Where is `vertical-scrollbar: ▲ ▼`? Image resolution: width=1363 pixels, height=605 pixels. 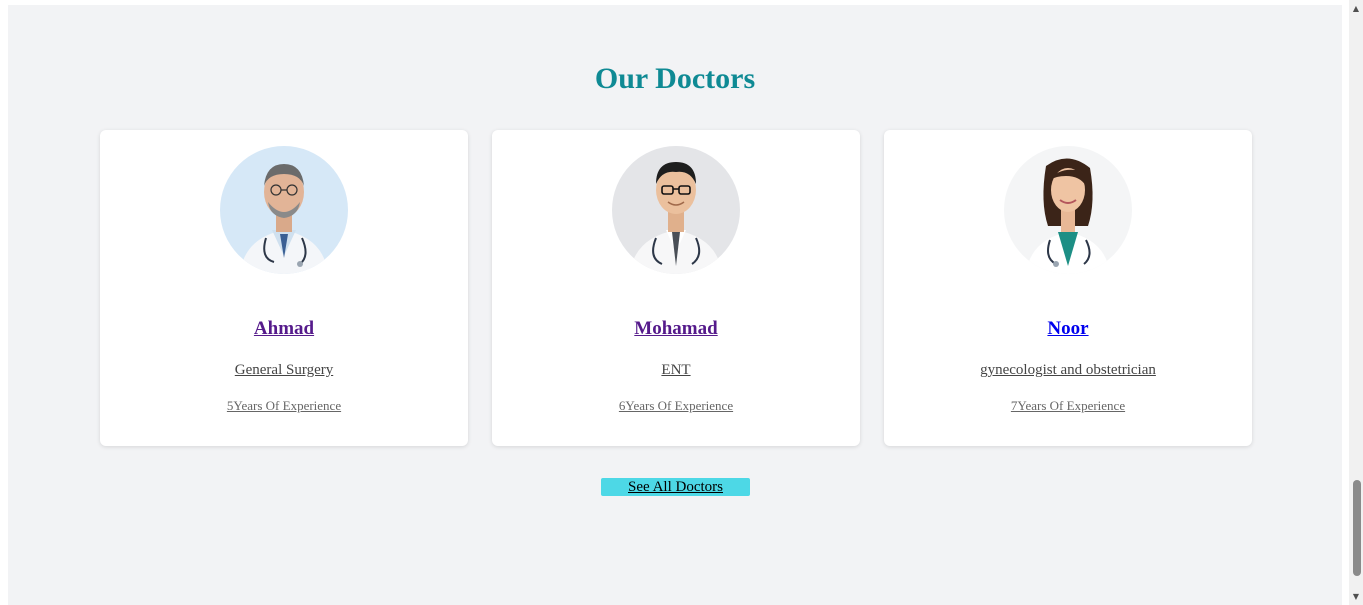 vertical-scrollbar: ▲ ▼ is located at coordinates (1356, 302).